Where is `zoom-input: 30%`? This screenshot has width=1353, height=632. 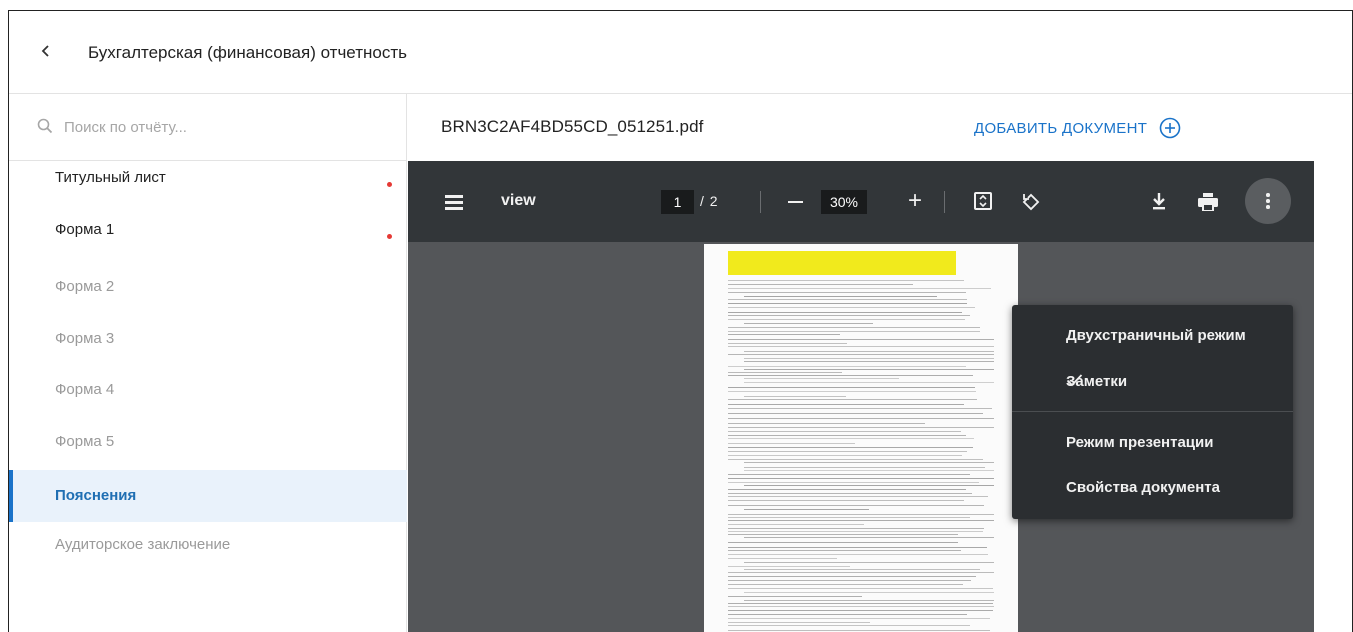 zoom-input: 30% is located at coordinates (844, 202).